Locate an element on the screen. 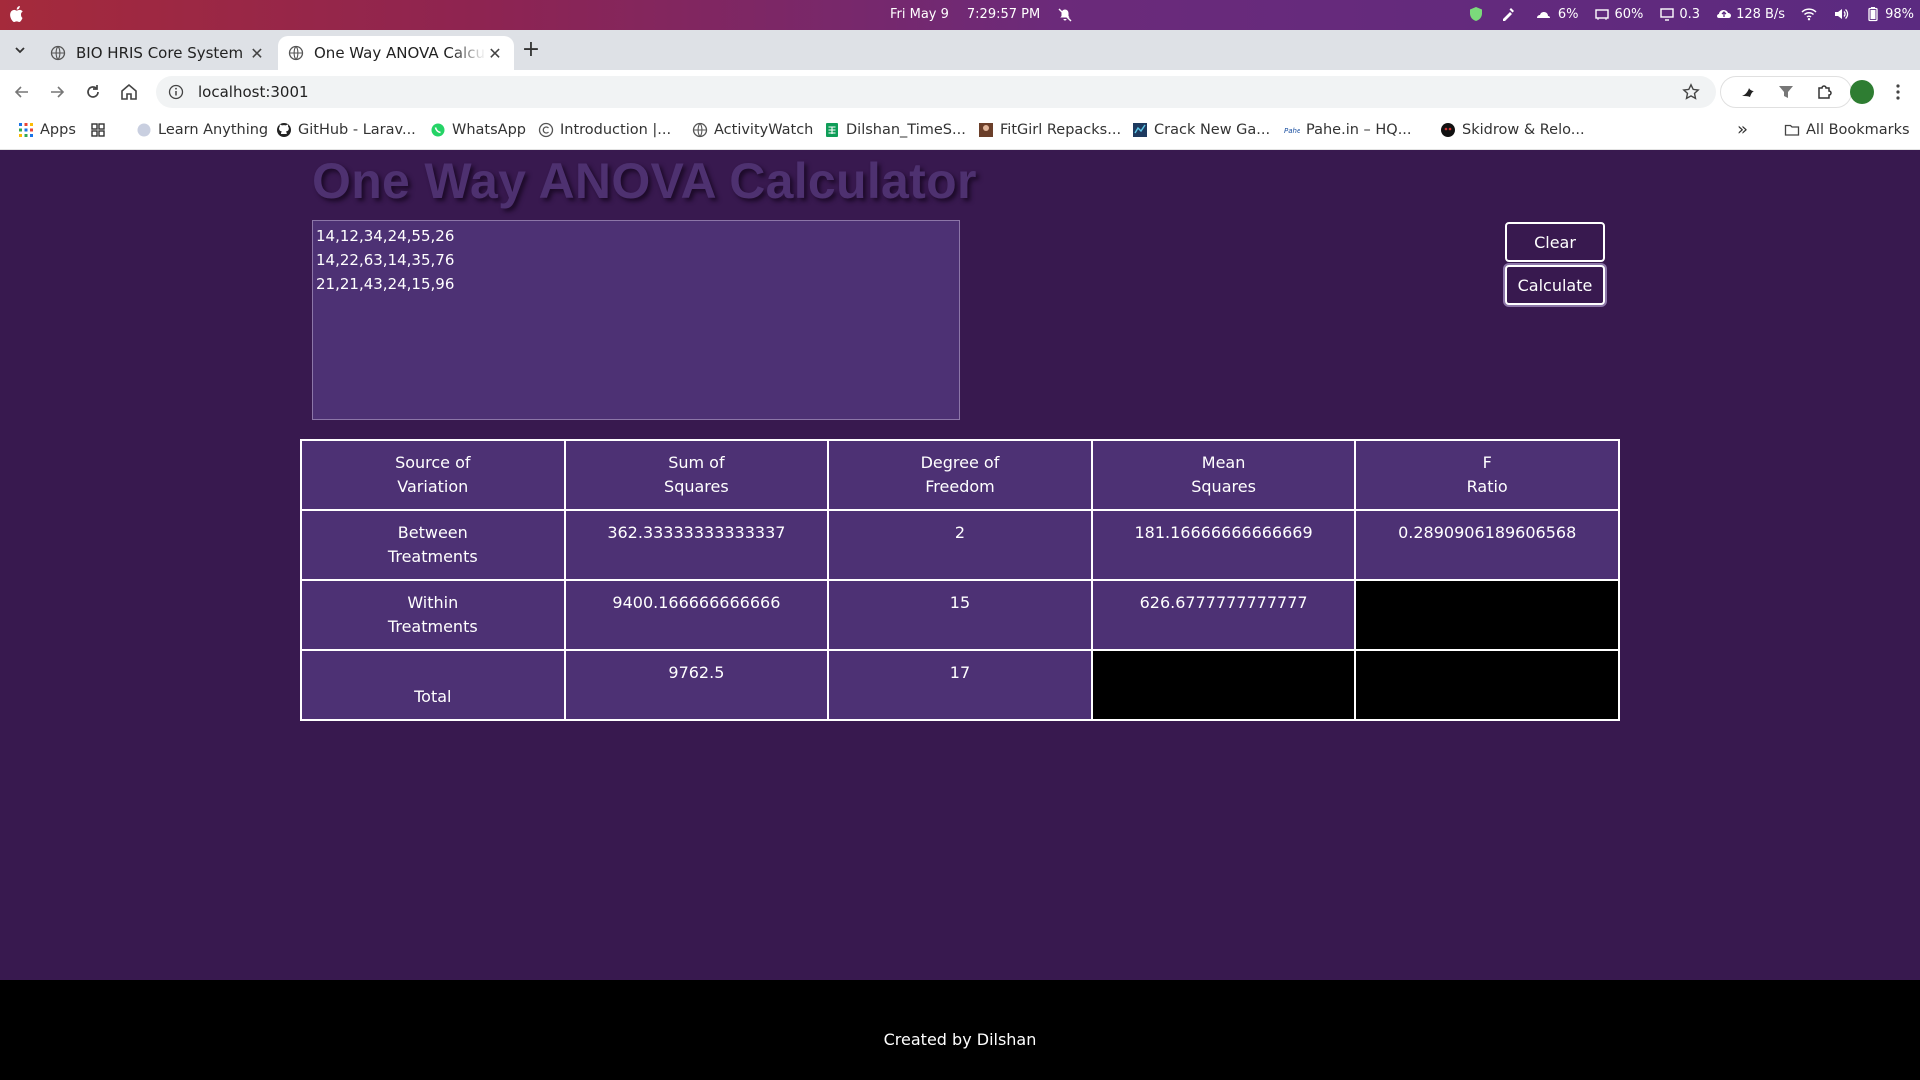 The height and width of the screenshot is (1080, 1920). address-bar: localhost:3001 is located at coordinates (936, 92).